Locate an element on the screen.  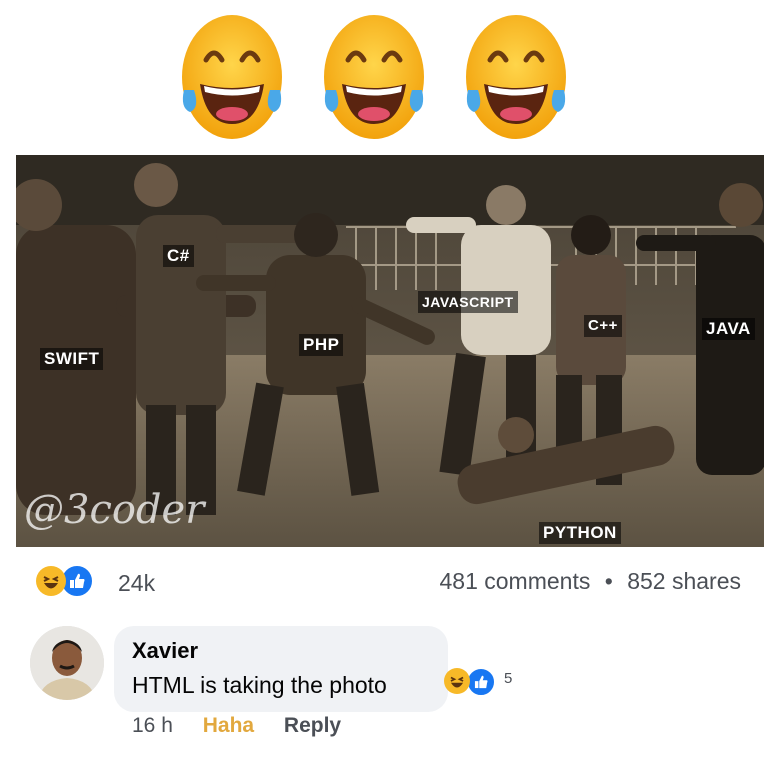
comment-count: 481 comments is located at coordinates (514, 581).